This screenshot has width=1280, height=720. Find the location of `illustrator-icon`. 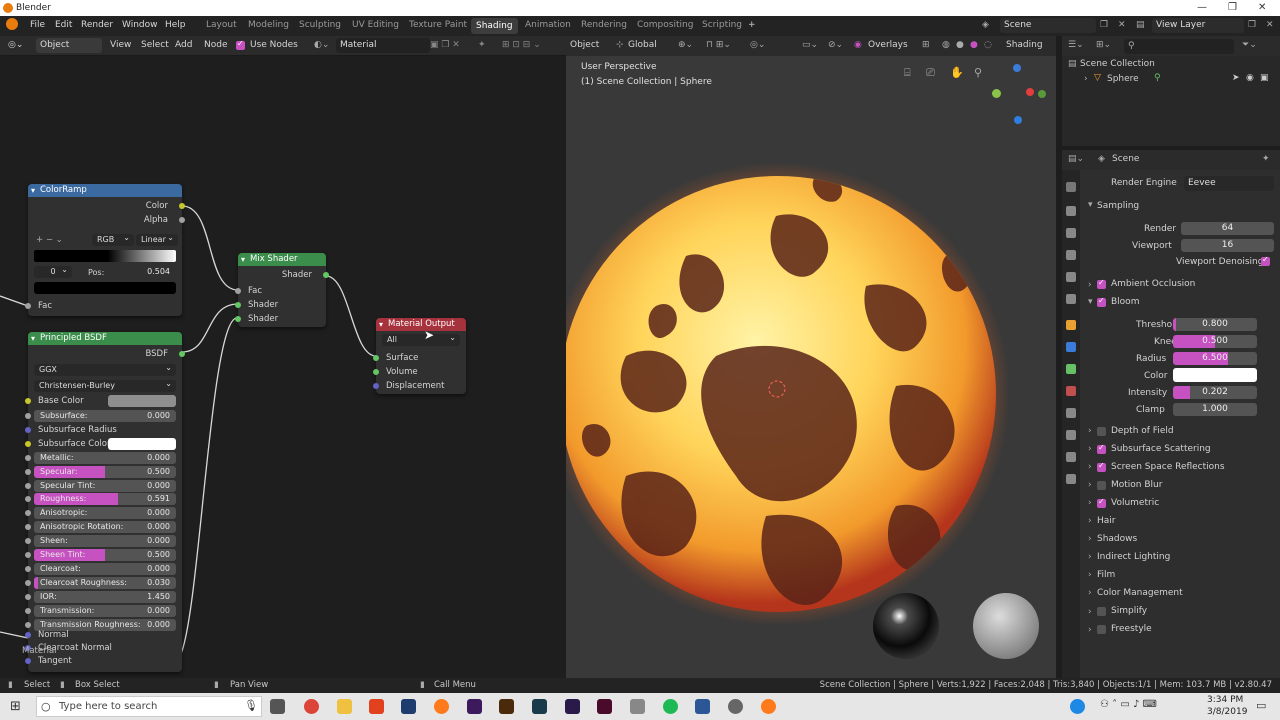

illustrator-icon is located at coordinates (506, 706).